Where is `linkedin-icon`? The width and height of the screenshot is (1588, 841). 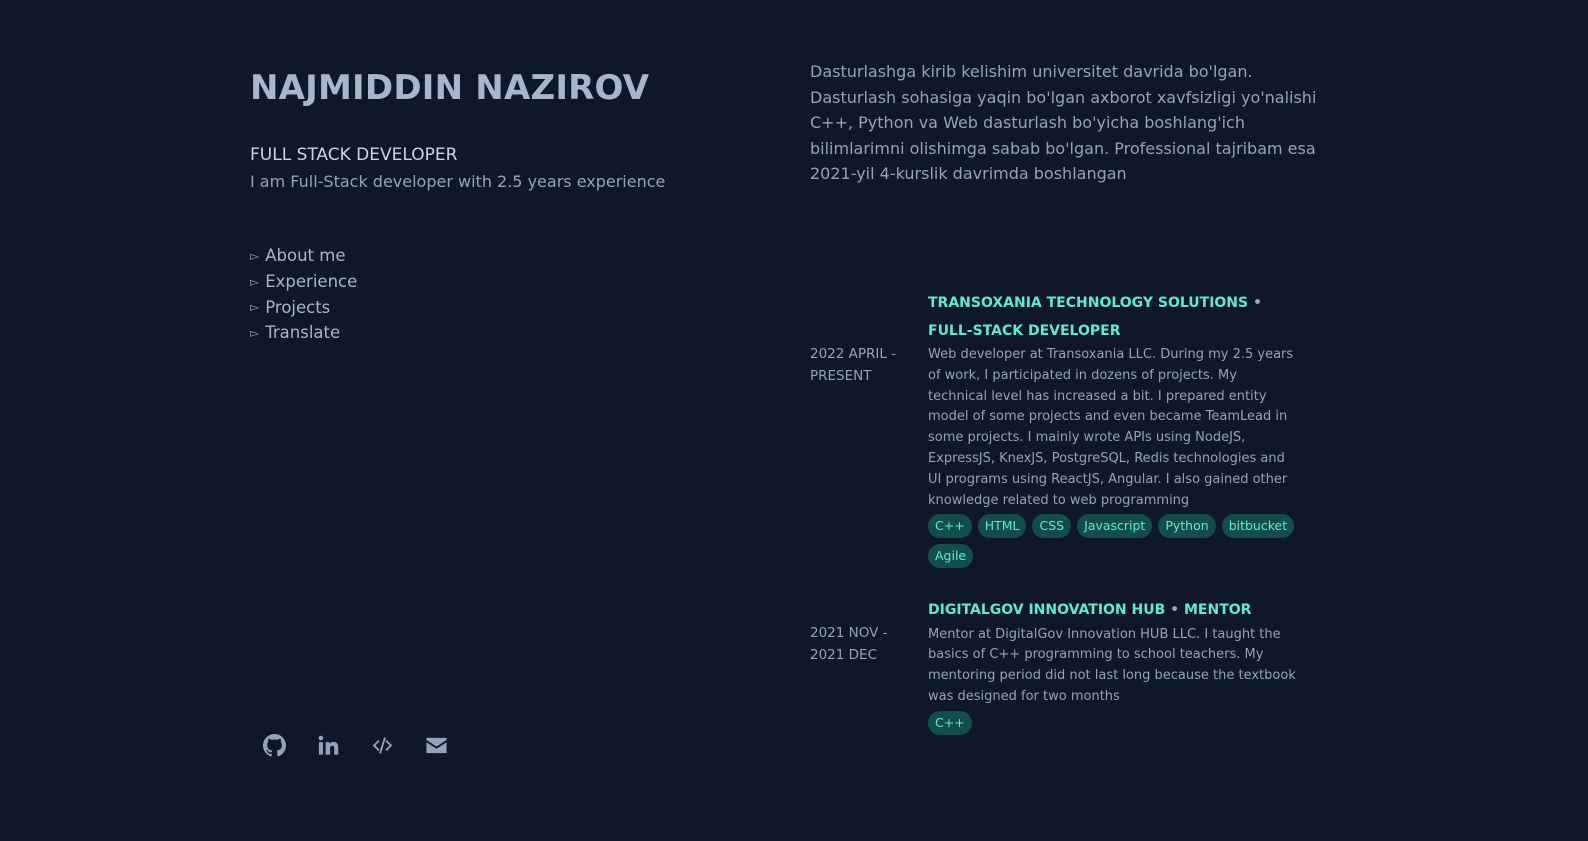
linkedin-icon is located at coordinates (328, 745).